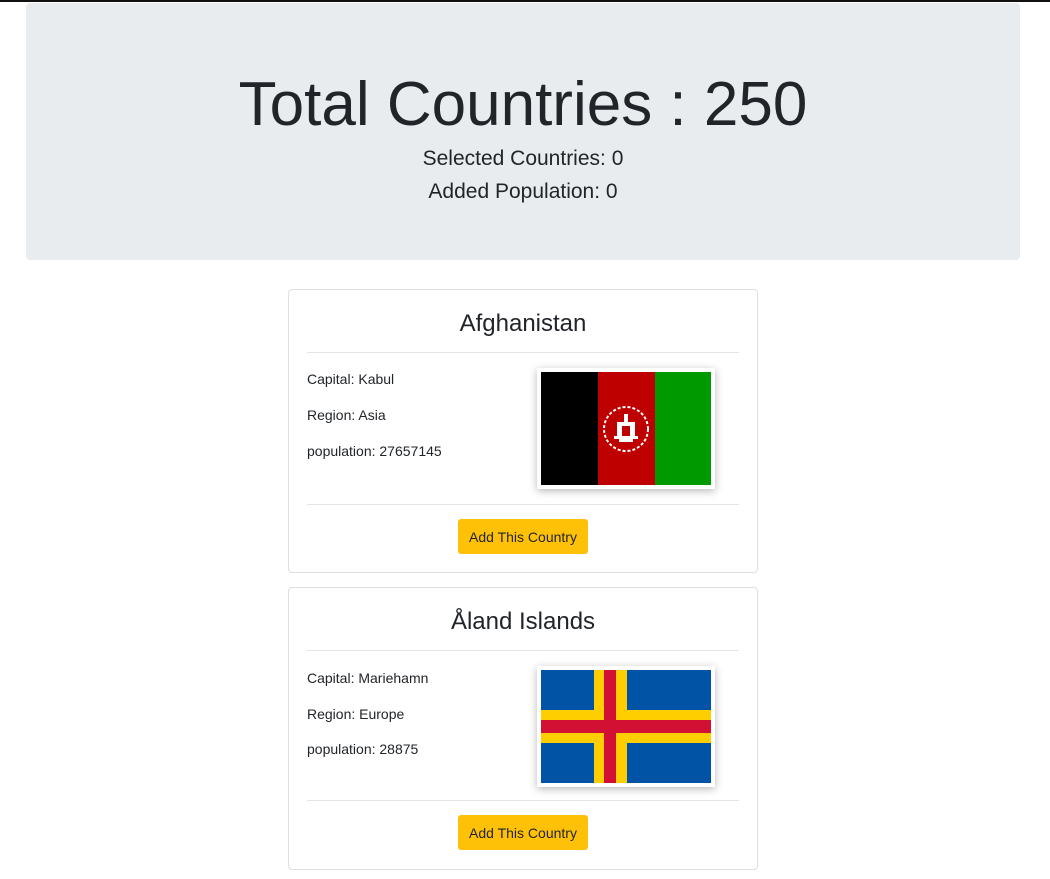 The image size is (1050, 879). Describe the element at coordinates (346, 415) in the screenshot. I see `country-region: Region: Asia` at that location.